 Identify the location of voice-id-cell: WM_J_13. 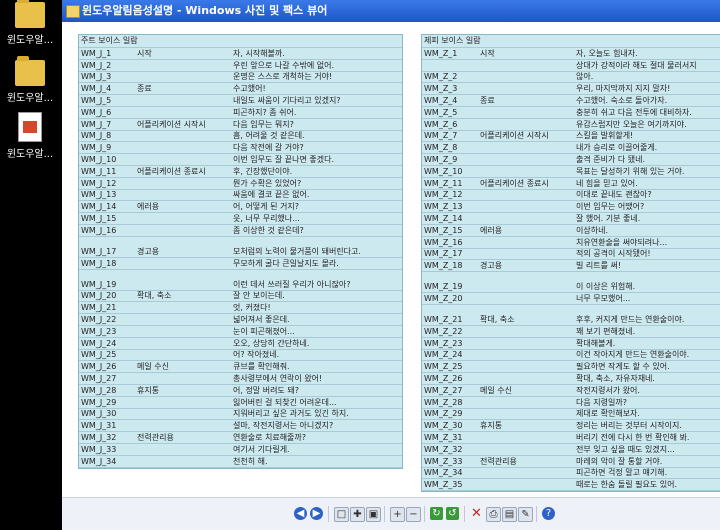
(107, 195).